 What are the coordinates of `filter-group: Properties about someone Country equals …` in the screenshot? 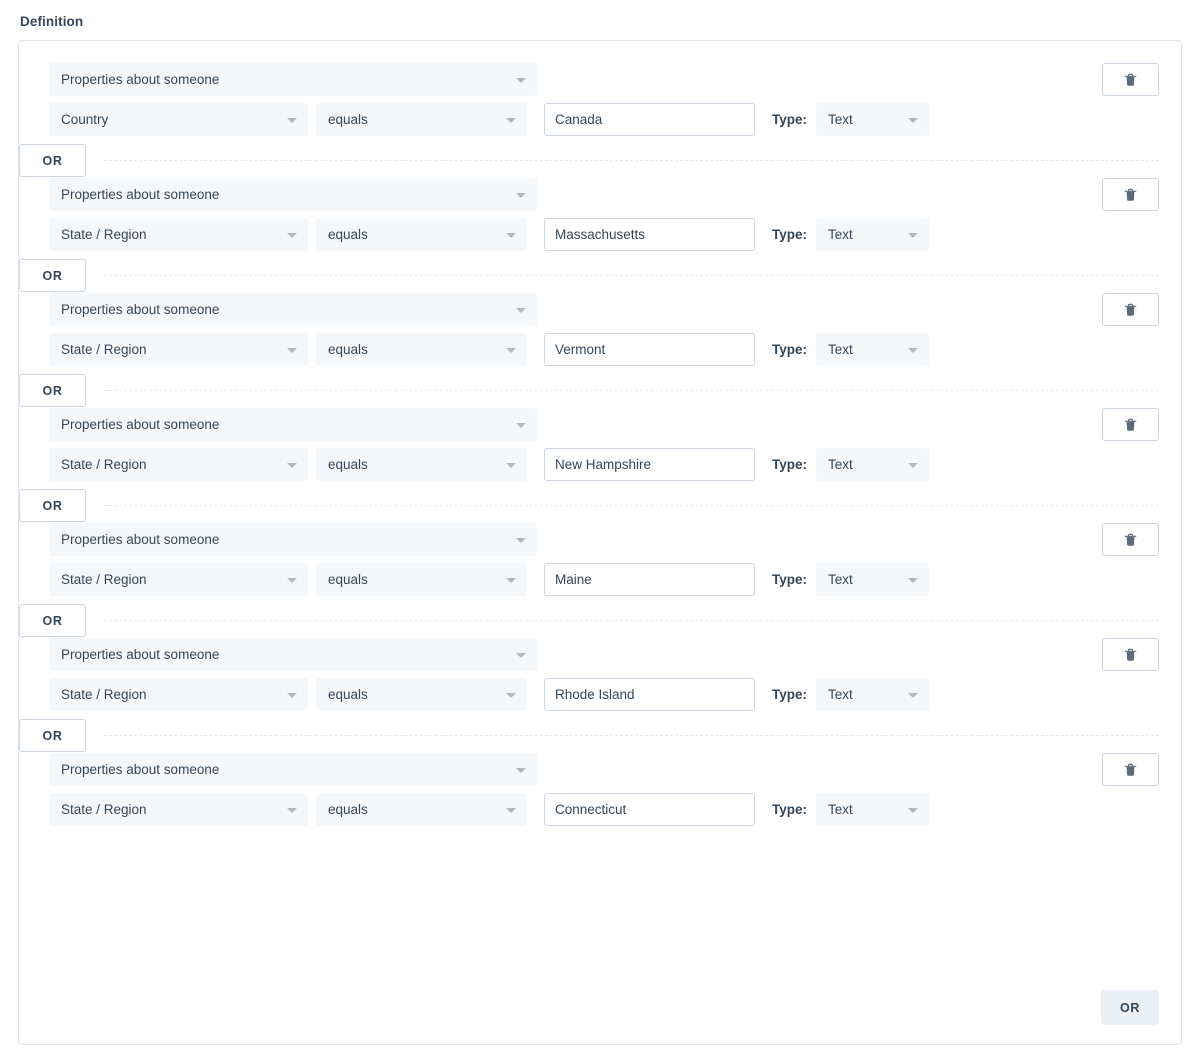 It's located at (600, 109).